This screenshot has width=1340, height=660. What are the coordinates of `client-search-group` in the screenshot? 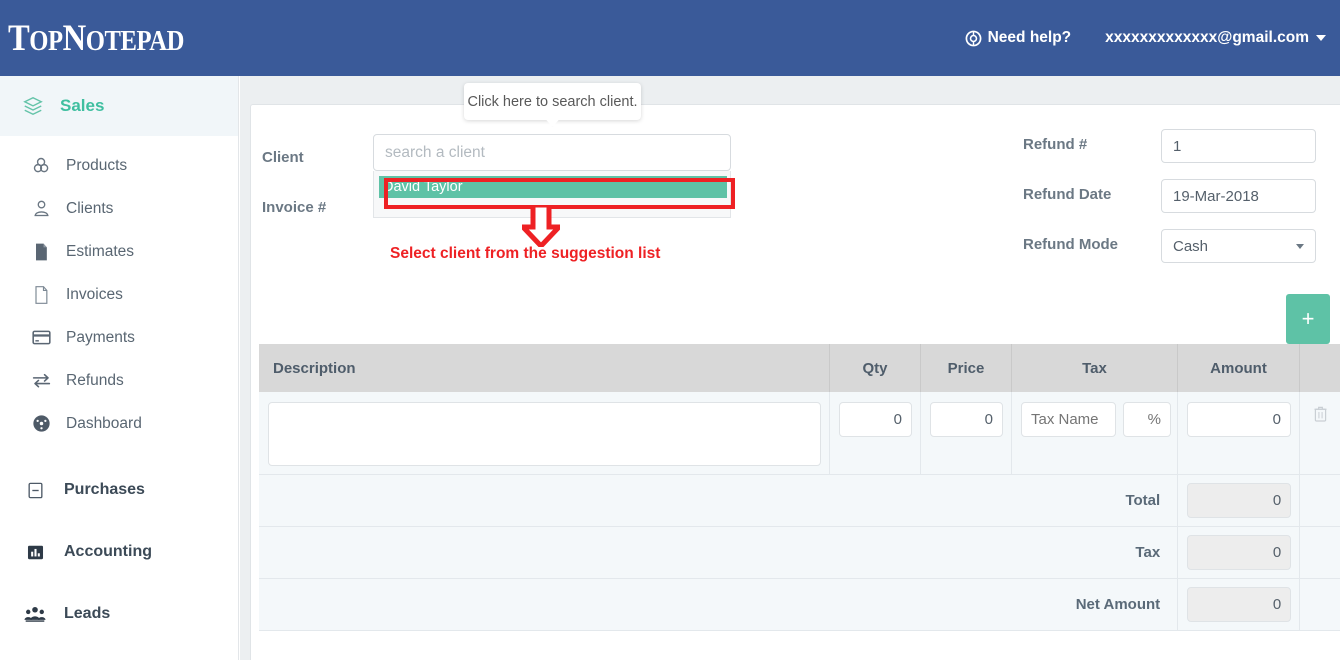 It's located at (552, 152).